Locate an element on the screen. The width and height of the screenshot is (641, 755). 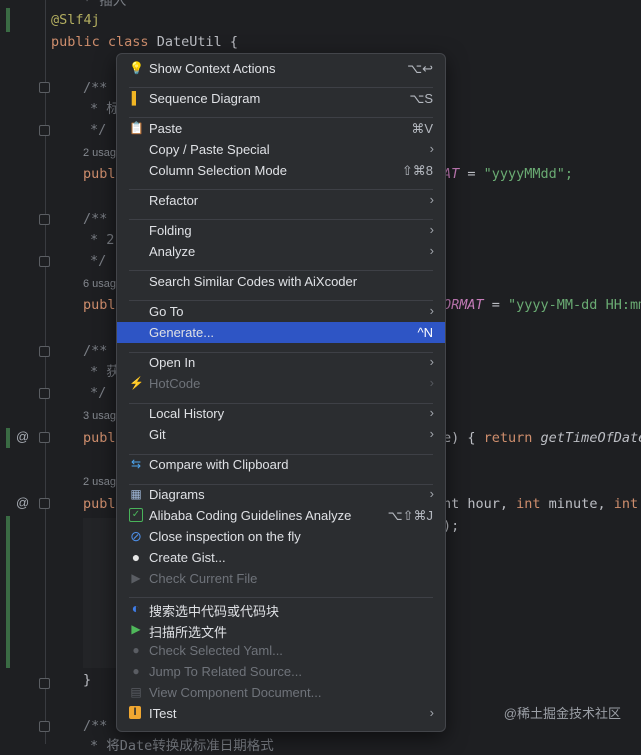
lightbulb-icon: 💡 is located at coordinates (136, 68).